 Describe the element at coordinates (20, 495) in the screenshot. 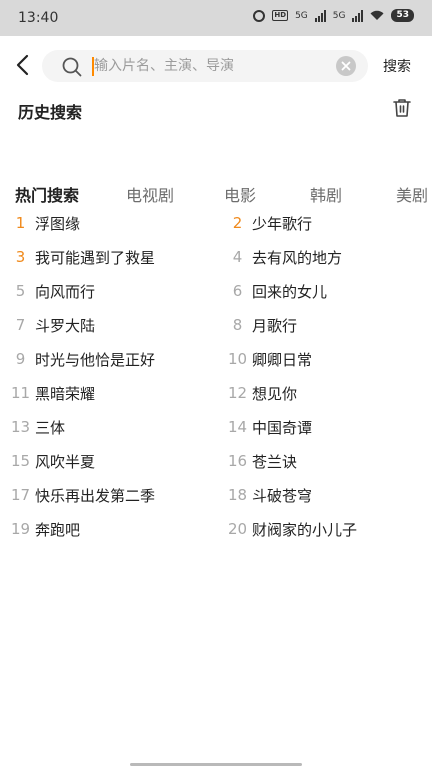

I see `rank-number: 17` at that location.